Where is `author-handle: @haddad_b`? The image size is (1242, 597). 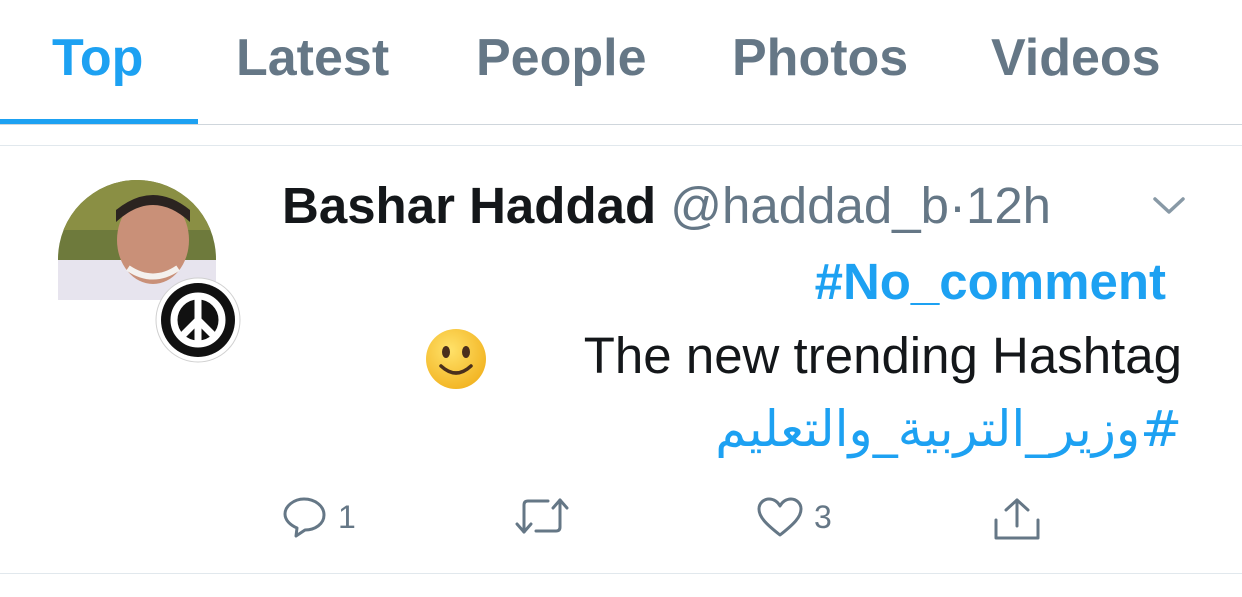
author-handle: @haddad_b is located at coordinates (809, 205).